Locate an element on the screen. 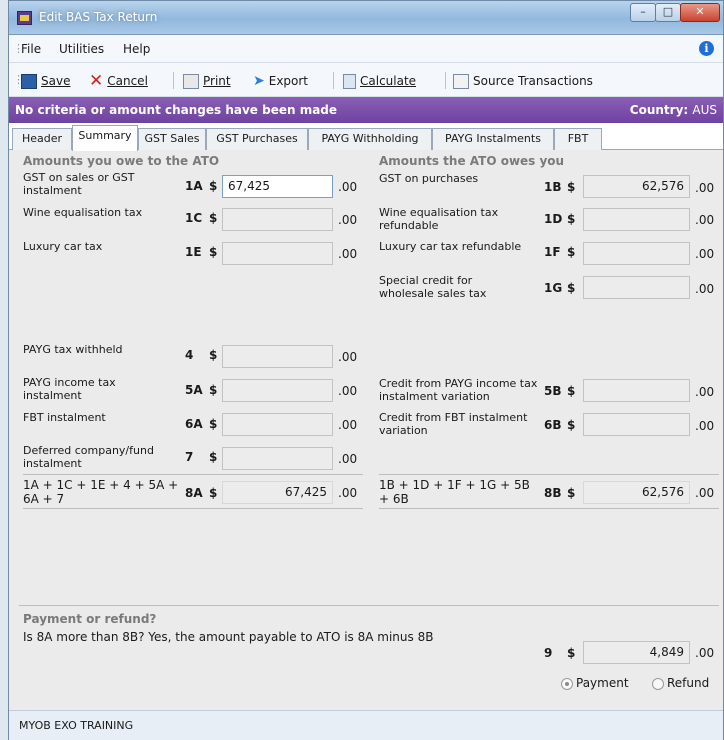 This screenshot has height=740, width=724. menu-utilities: Utilities is located at coordinates (81, 49).